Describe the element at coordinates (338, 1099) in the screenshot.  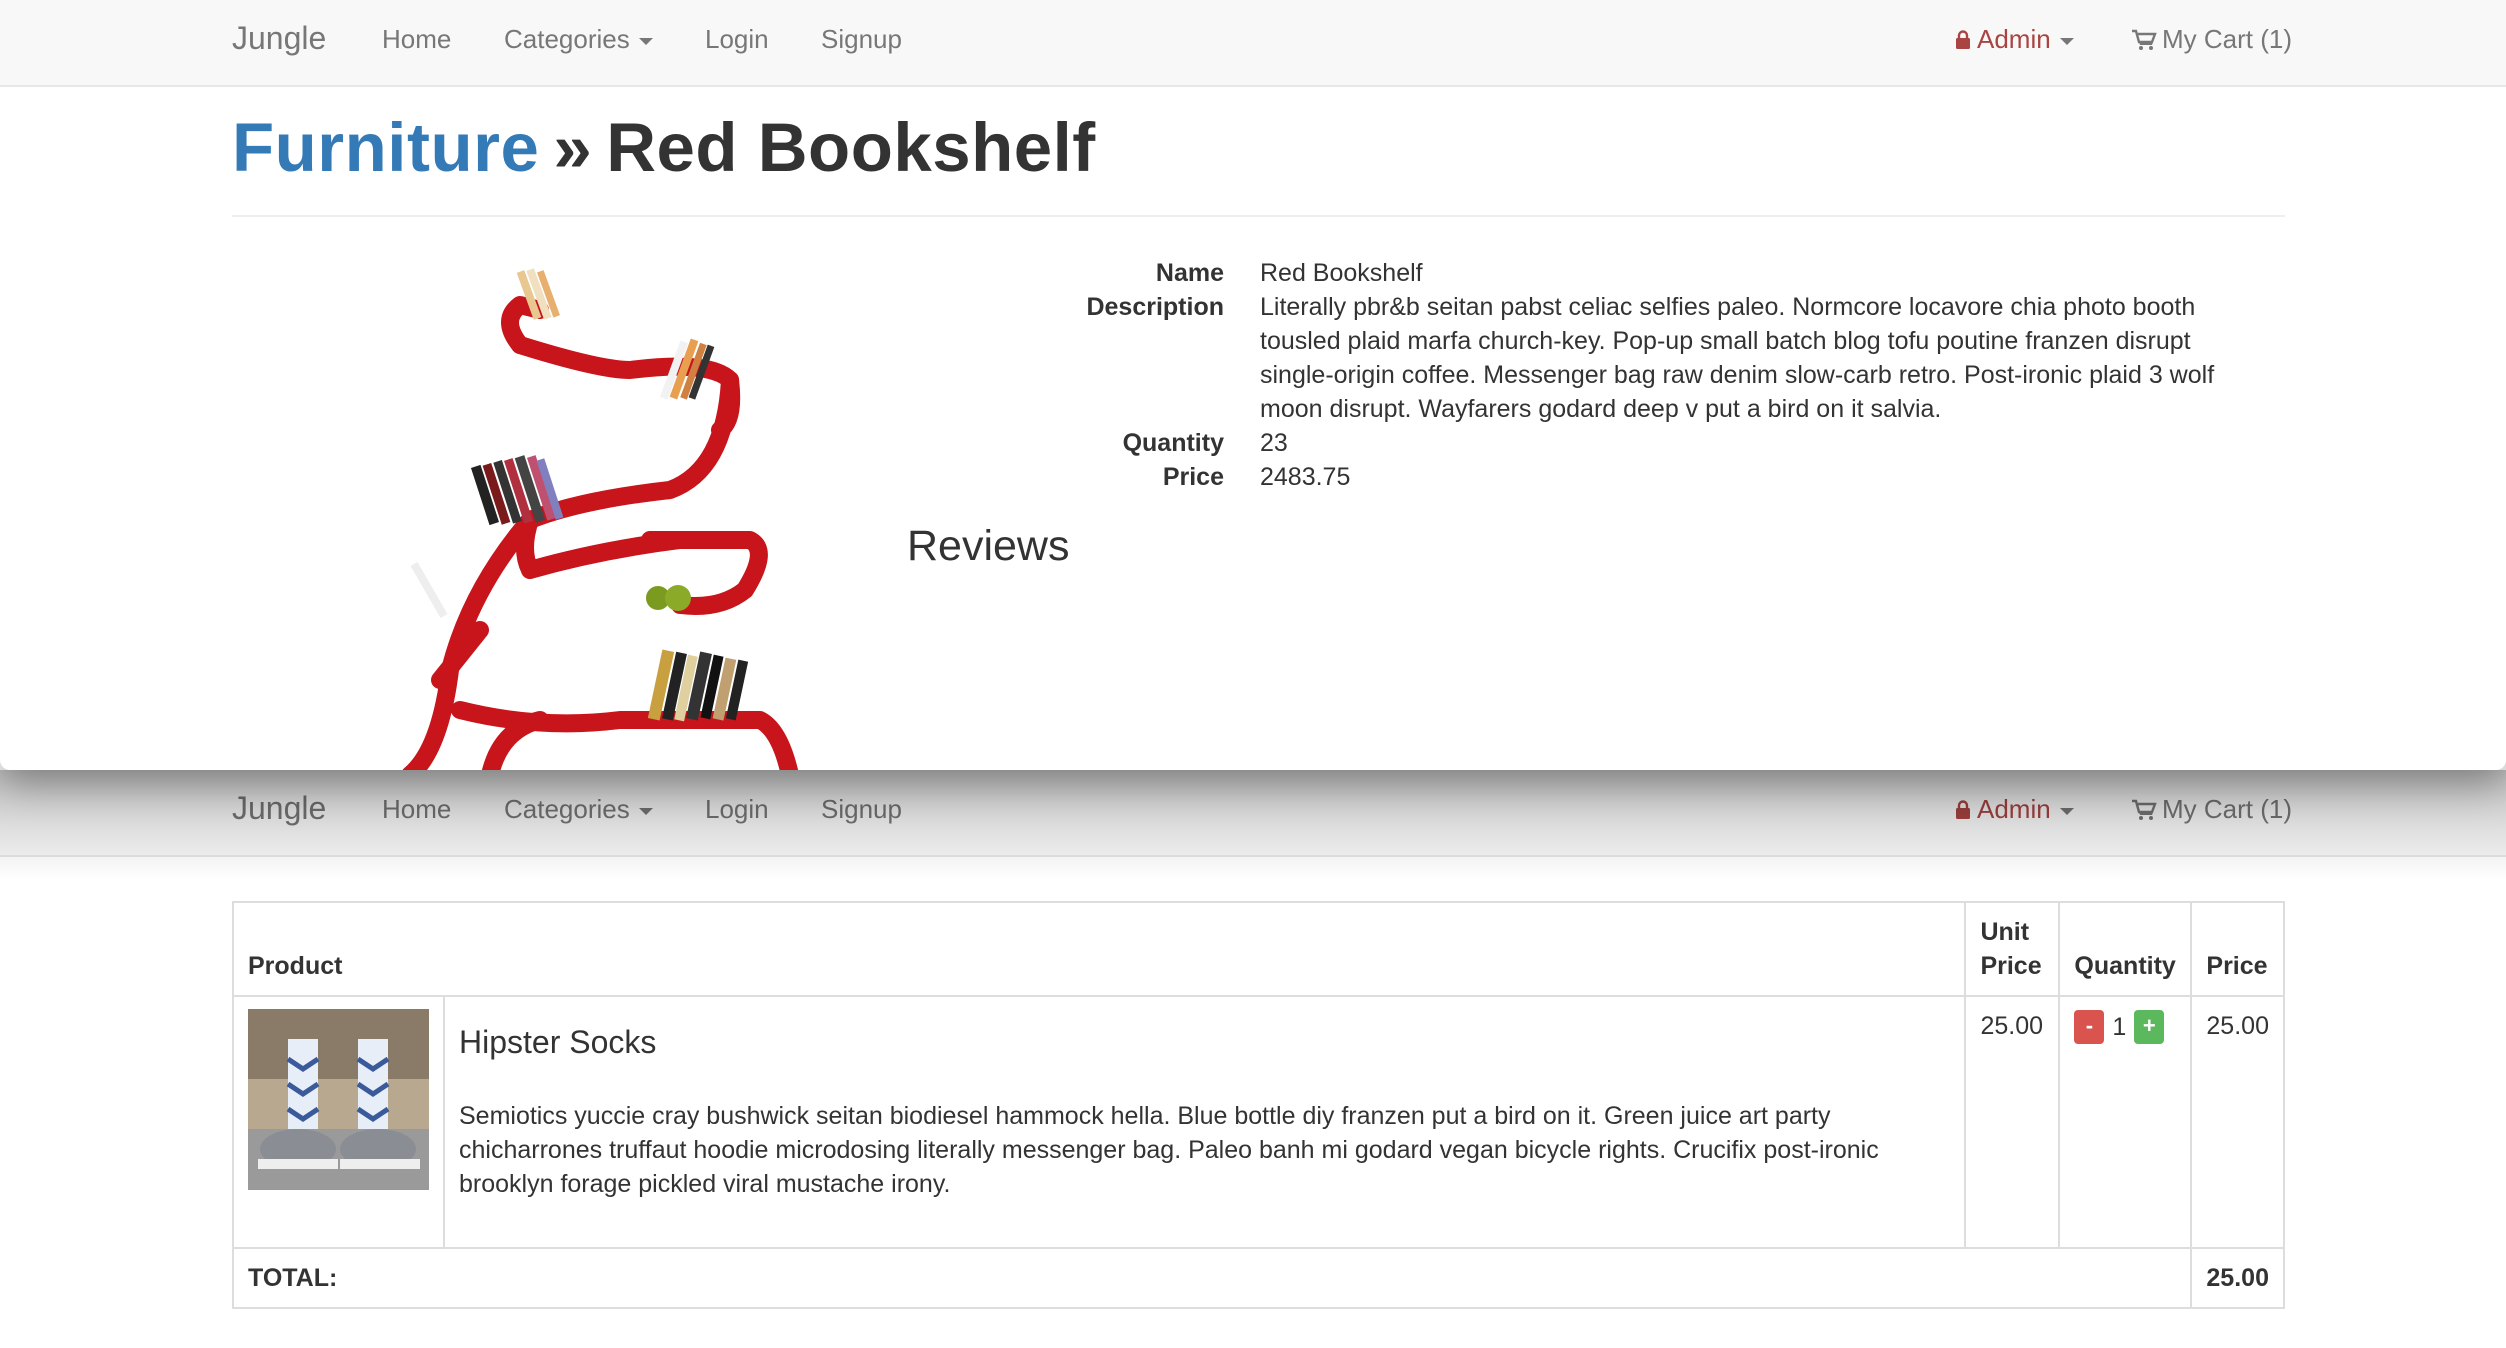
I see `product-thumbnail` at that location.